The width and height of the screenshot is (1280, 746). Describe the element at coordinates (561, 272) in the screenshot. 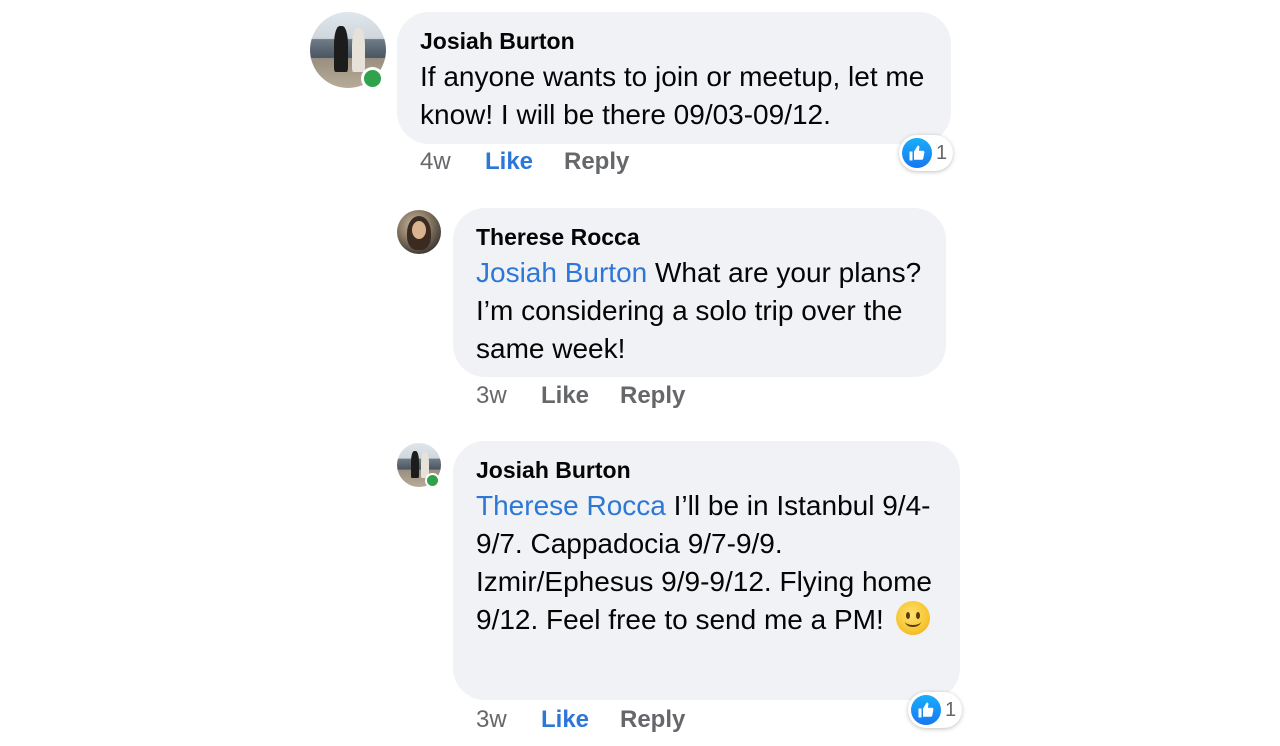

I see `mention-link: Josiah Burton` at that location.